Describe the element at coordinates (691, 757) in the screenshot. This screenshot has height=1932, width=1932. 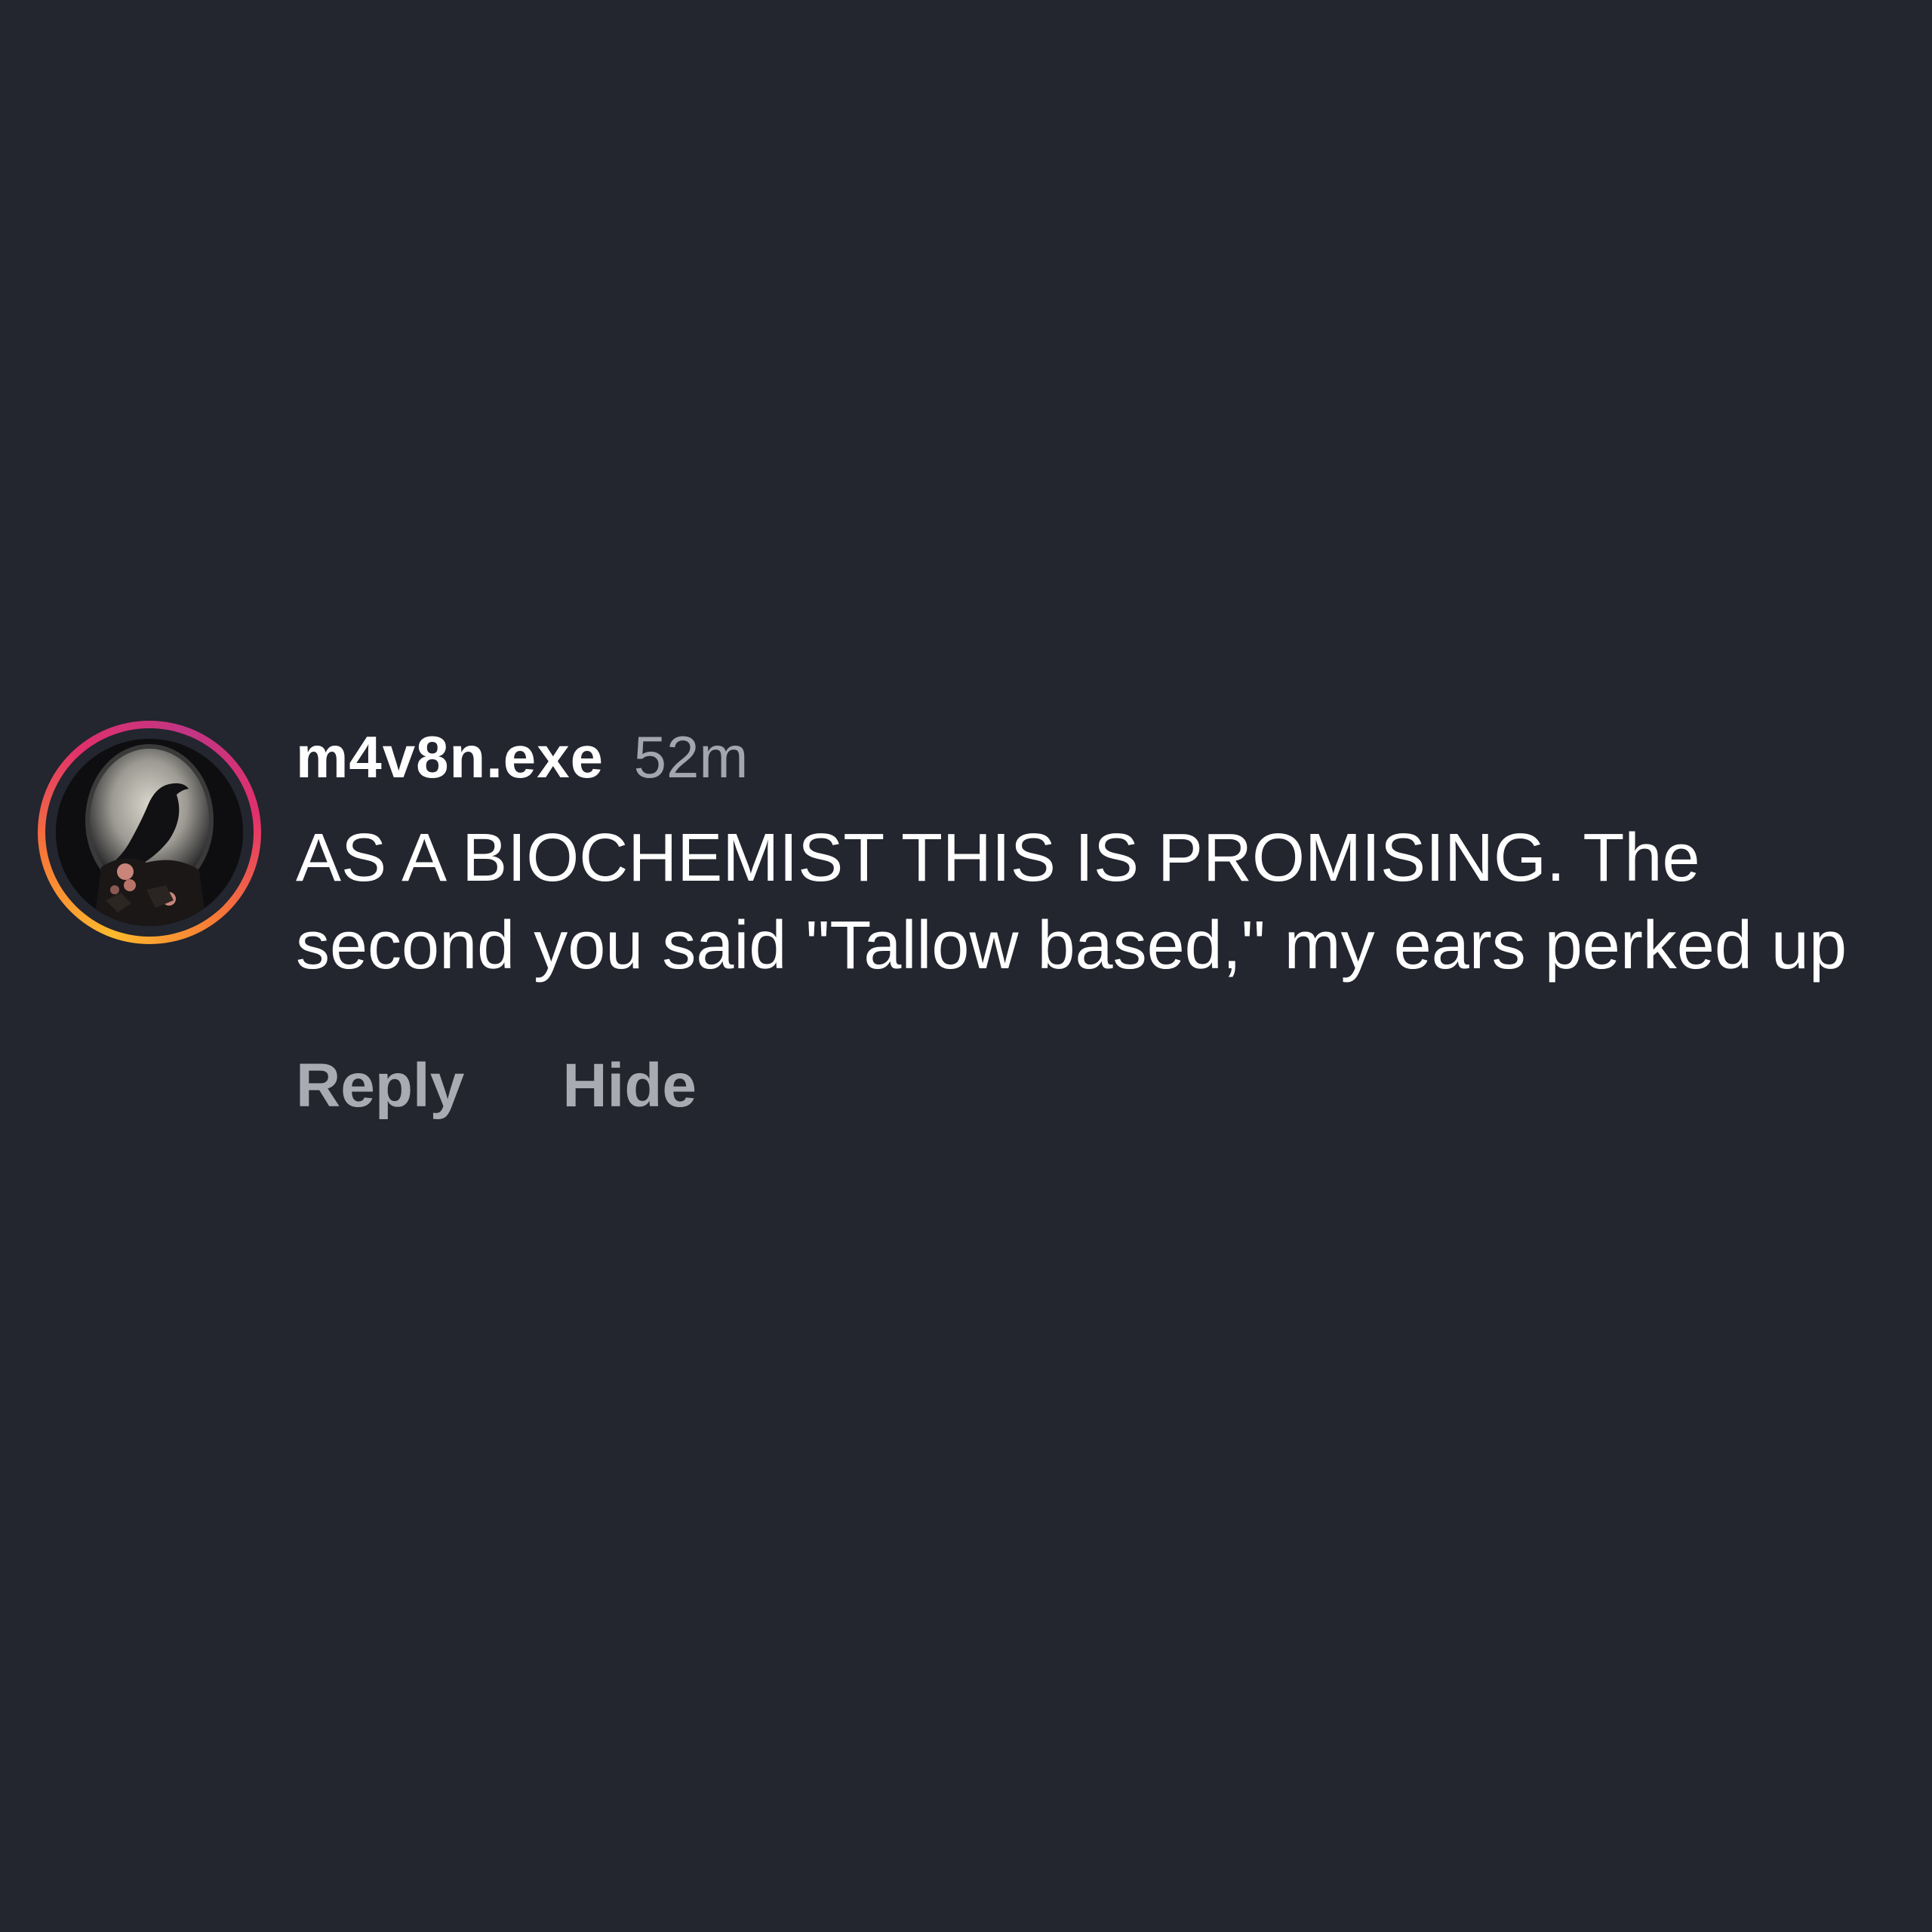
I see `timestamp: 52m` at that location.